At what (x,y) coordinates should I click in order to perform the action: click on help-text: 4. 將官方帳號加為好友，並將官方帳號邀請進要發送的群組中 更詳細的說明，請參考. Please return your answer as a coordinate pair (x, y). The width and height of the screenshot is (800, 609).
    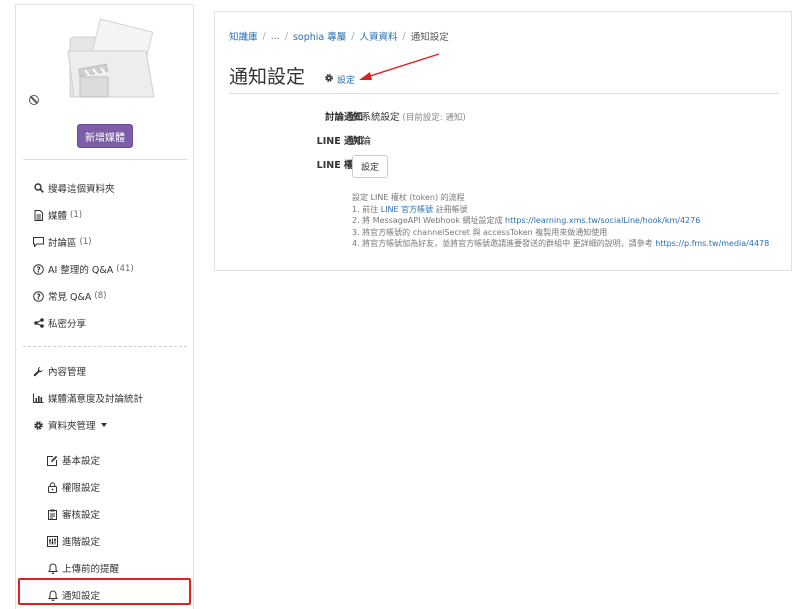
    Looking at the image, I should click on (502, 243).